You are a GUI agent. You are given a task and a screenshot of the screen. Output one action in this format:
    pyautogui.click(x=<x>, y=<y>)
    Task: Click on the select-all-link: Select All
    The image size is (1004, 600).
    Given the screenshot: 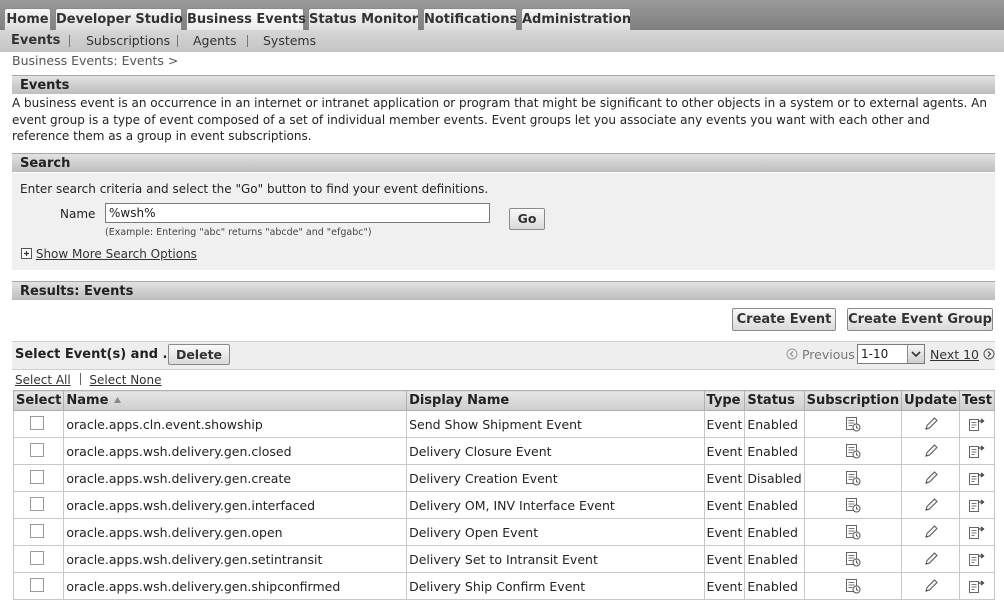 What is the action you would take?
    pyautogui.click(x=43, y=380)
    